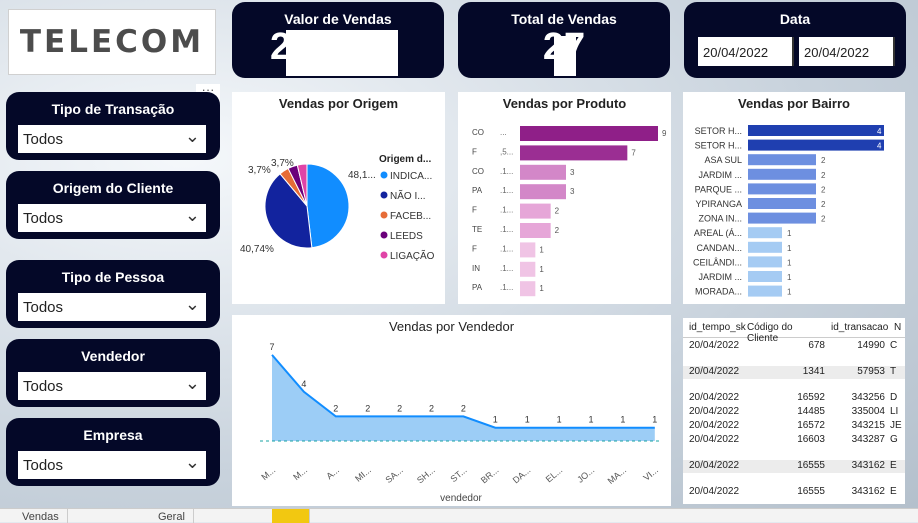 The width and height of the screenshot is (918, 523). I want to click on tipo-transacao-dropdown: Todos ⌄, so click(112, 139).